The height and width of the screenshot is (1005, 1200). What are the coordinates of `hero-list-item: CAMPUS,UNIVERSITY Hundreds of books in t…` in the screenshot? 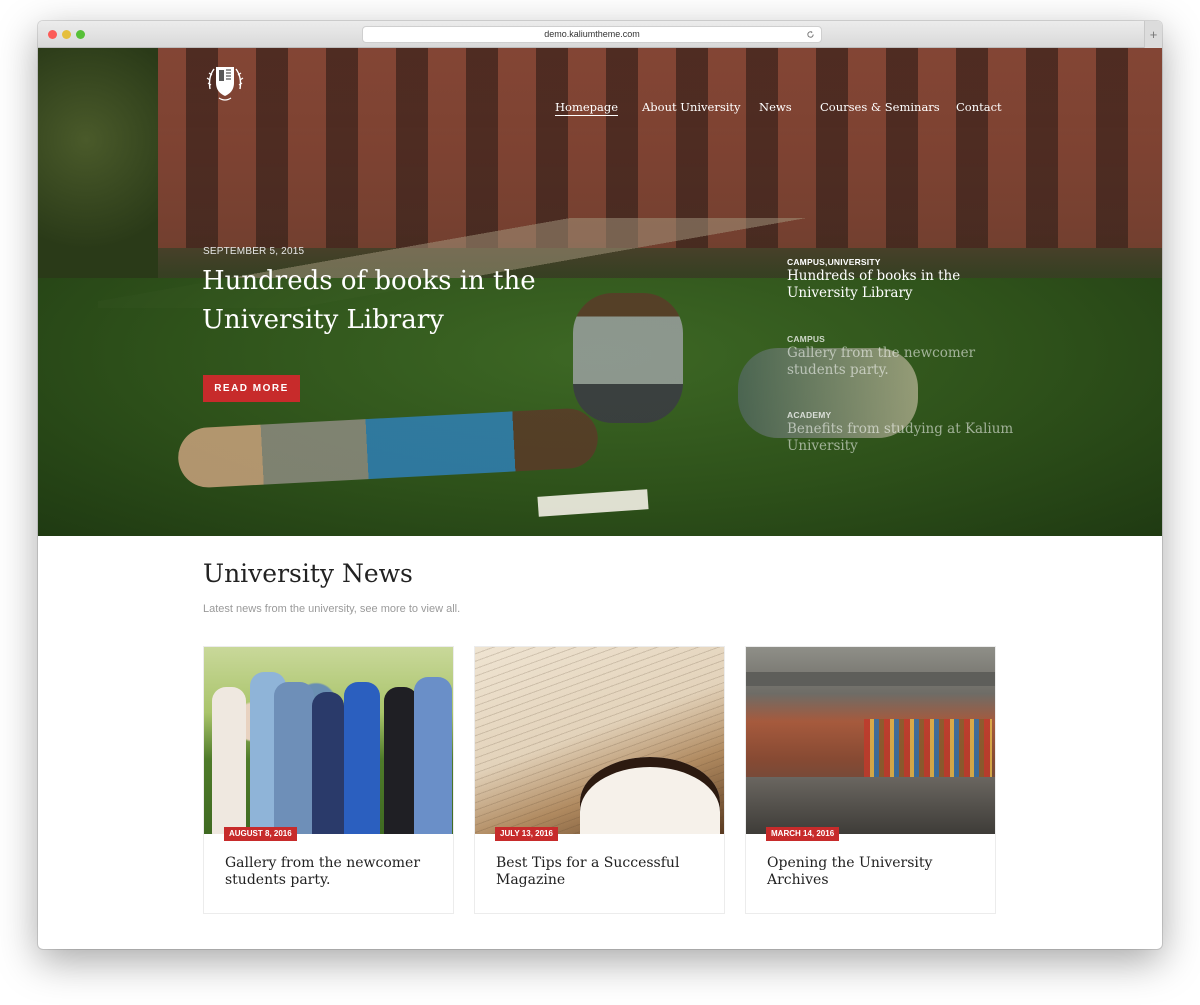 It's located at (902, 279).